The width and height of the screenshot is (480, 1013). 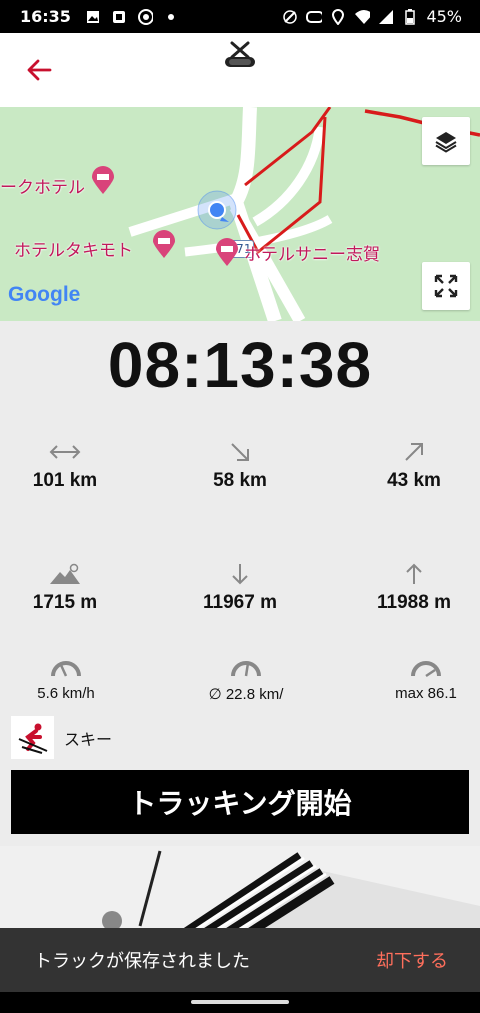 I want to click on snackbar: トラックが保存されました 却下する, so click(x=240, y=960).